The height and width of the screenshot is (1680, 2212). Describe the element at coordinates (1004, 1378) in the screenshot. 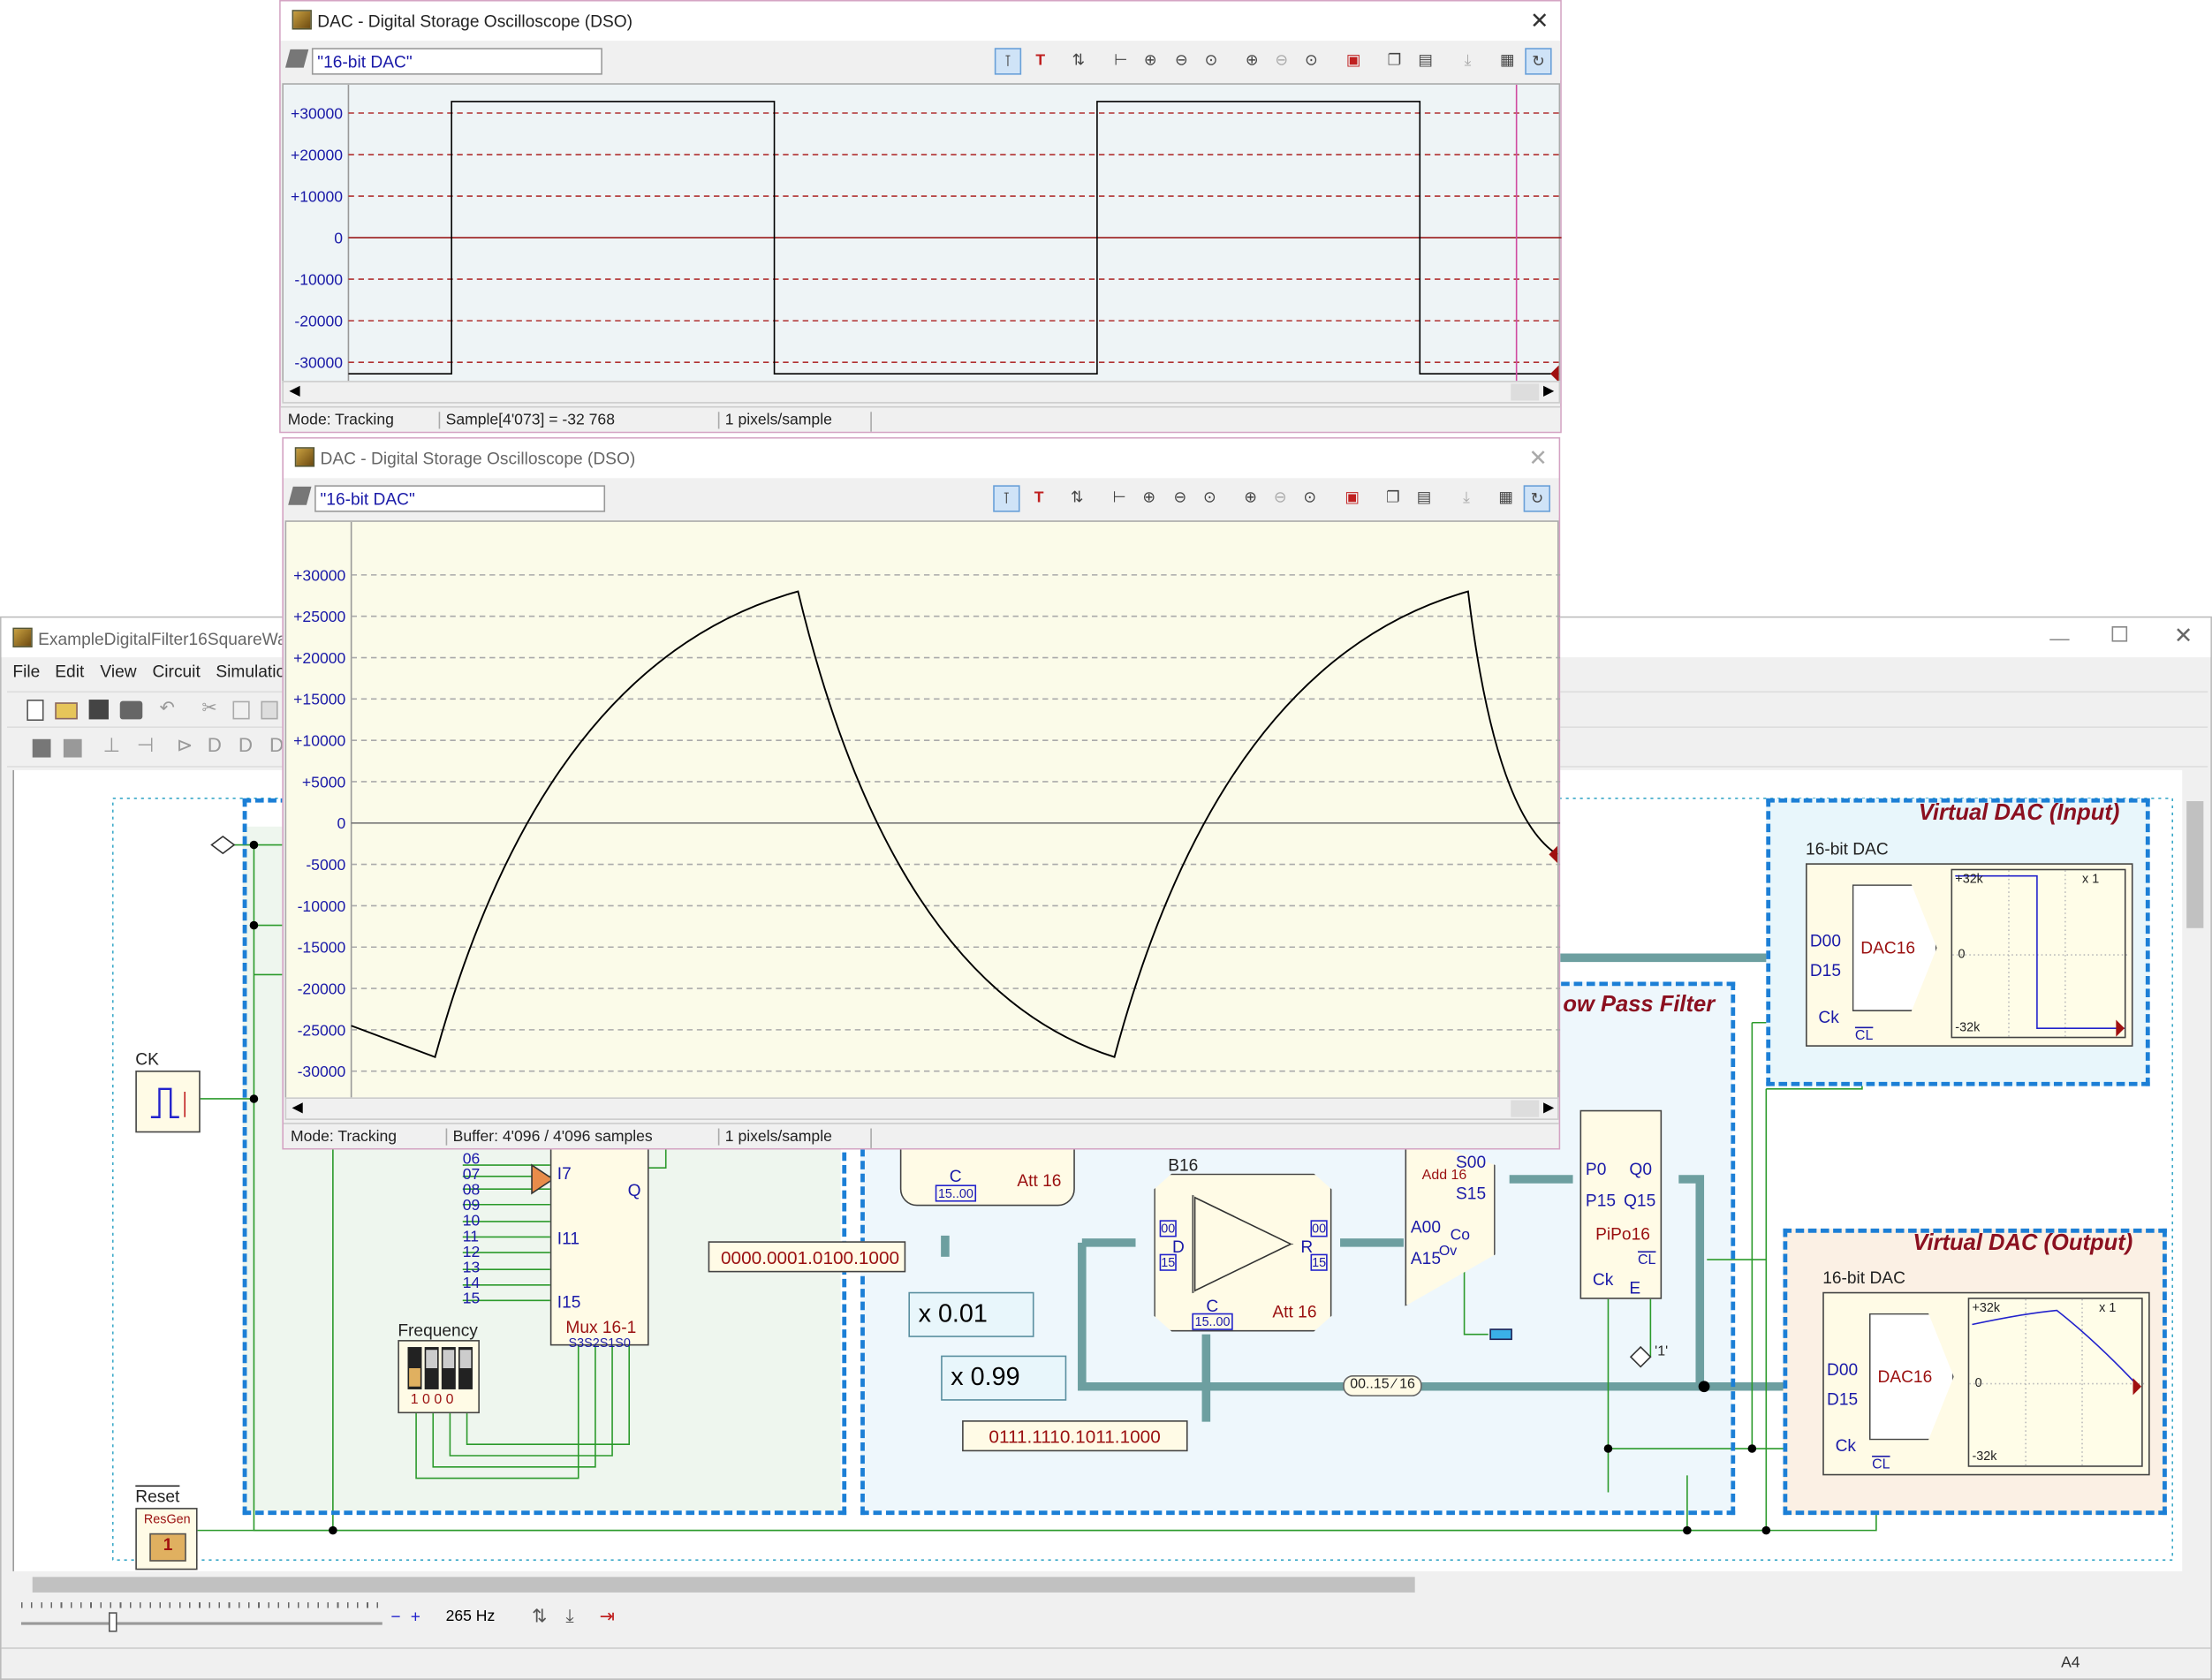

I see `mult2-display: x 0.99` at that location.